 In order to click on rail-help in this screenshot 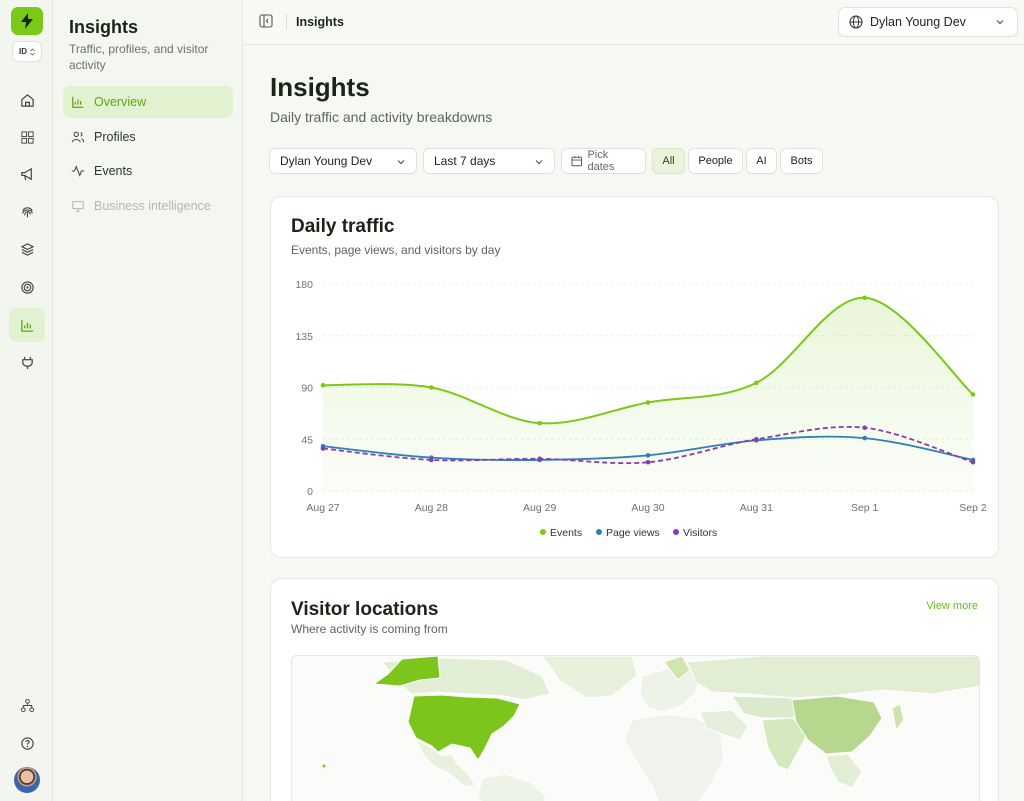, I will do `click(27, 743)`.